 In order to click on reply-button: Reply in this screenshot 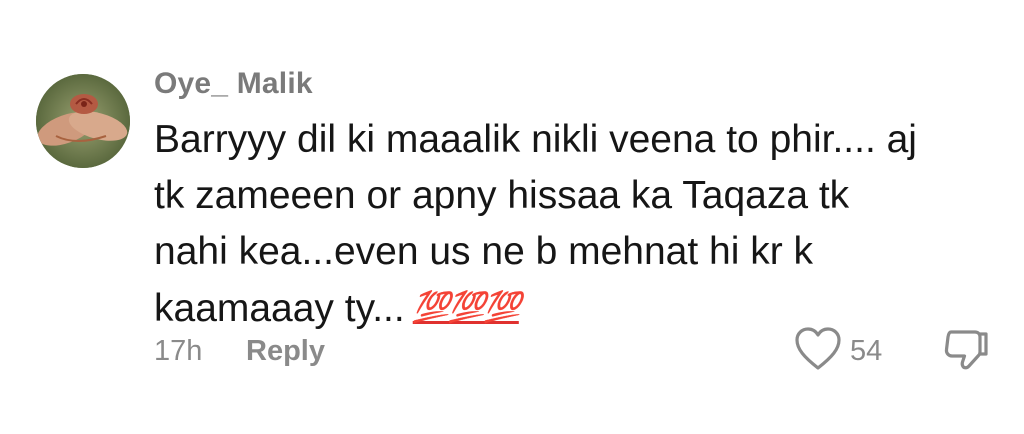, I will do `click(285, 351)`.